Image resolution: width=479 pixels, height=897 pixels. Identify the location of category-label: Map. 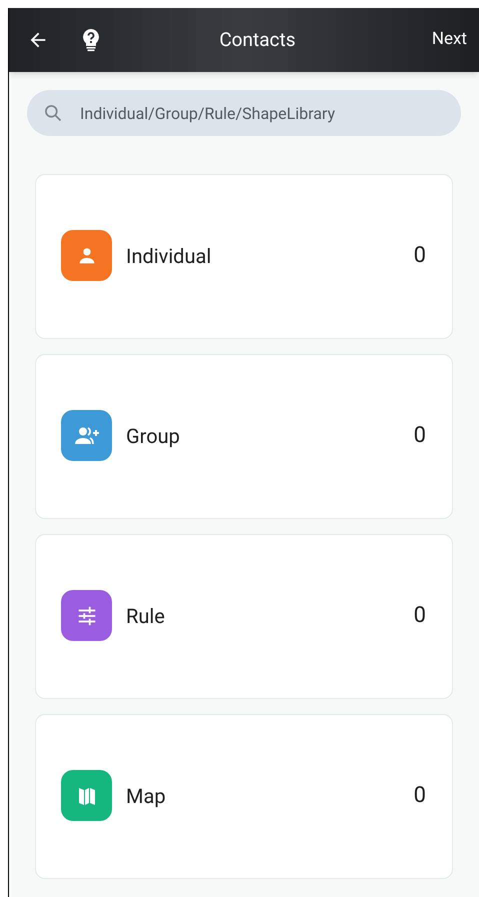
(146, 796).